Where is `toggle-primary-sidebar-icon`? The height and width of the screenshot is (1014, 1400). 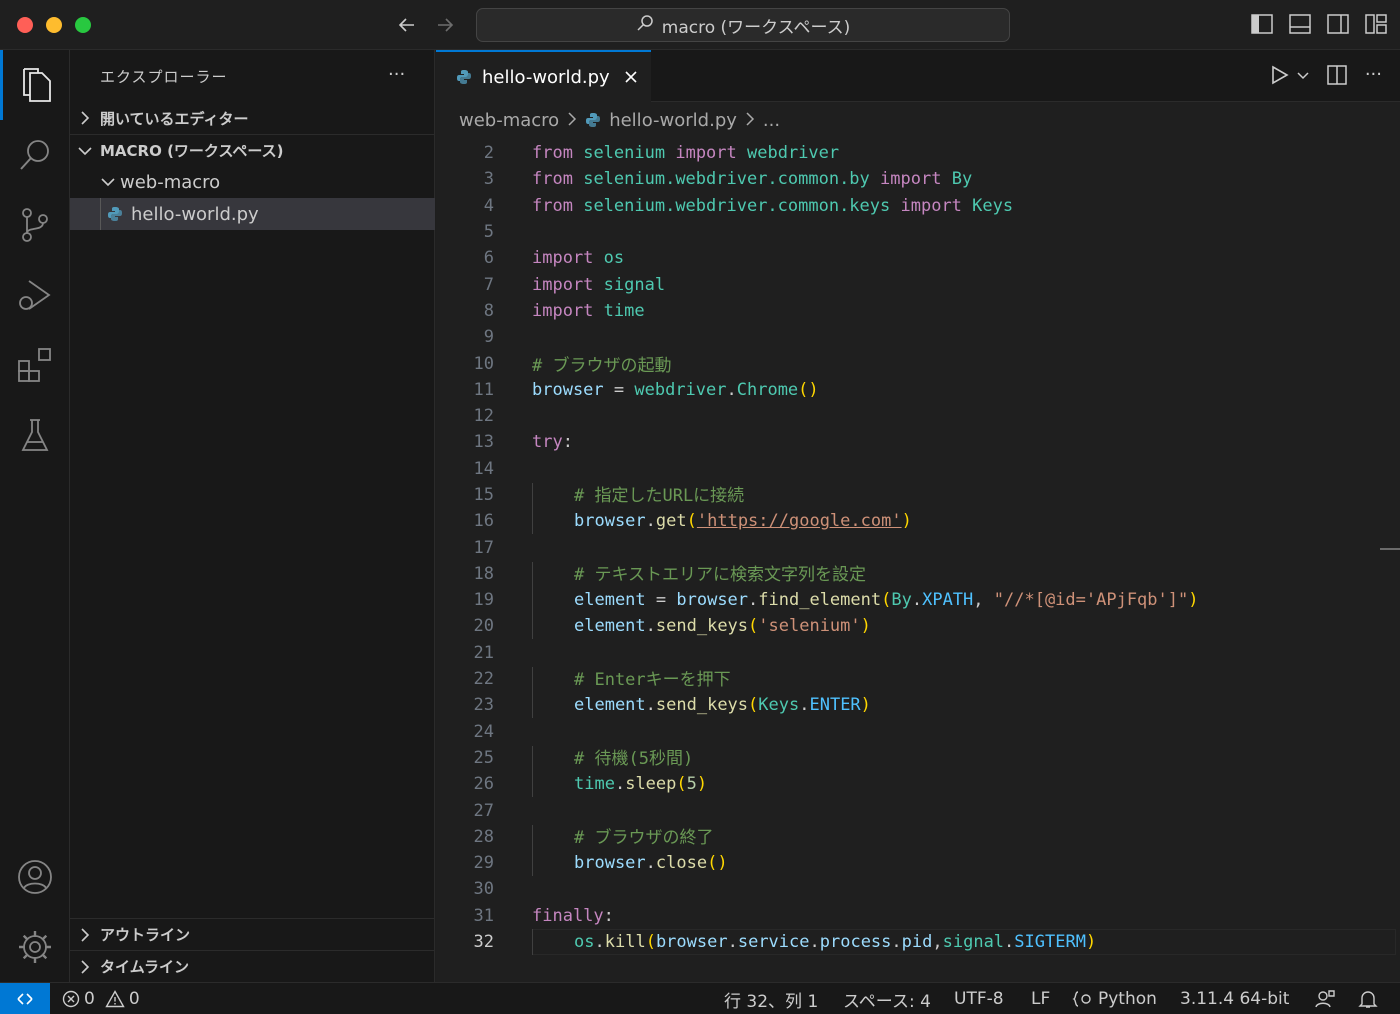
toggle-primary-sidebar-icon is located at coordinates (1262, 24).